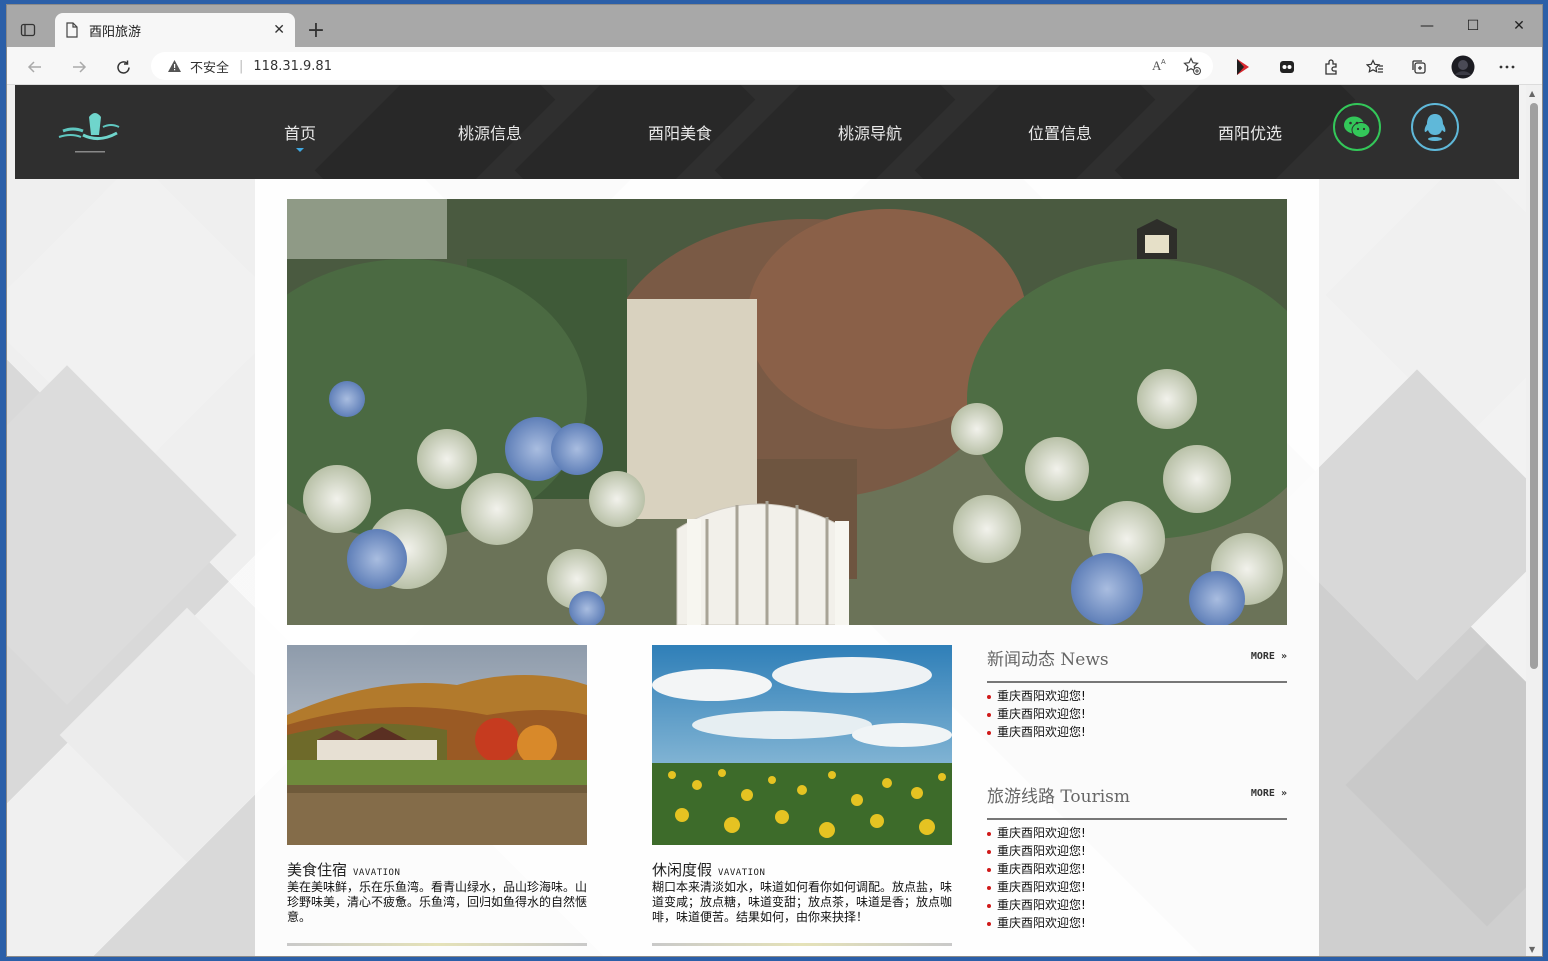 The image size is (1548, 961). Describe the element at coordinates (1473, 26) in the screenshot. I see `maximize-button: ☐` at that location.